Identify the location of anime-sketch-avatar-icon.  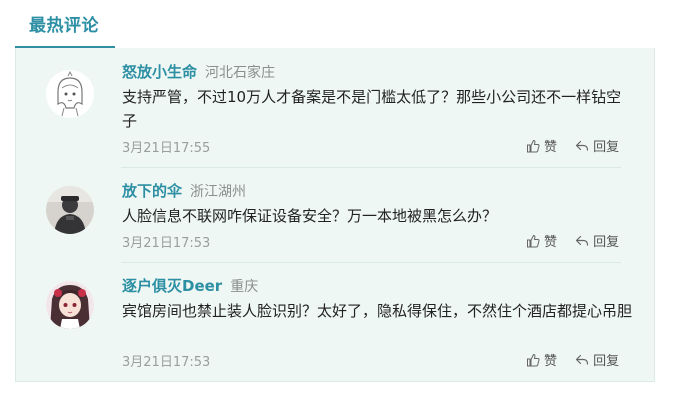
(70, 94).